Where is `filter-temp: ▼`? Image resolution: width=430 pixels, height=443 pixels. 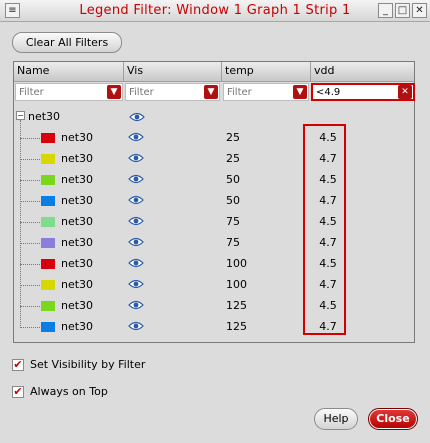 filter-temp: ▼ is located at coordinates (266, 92).